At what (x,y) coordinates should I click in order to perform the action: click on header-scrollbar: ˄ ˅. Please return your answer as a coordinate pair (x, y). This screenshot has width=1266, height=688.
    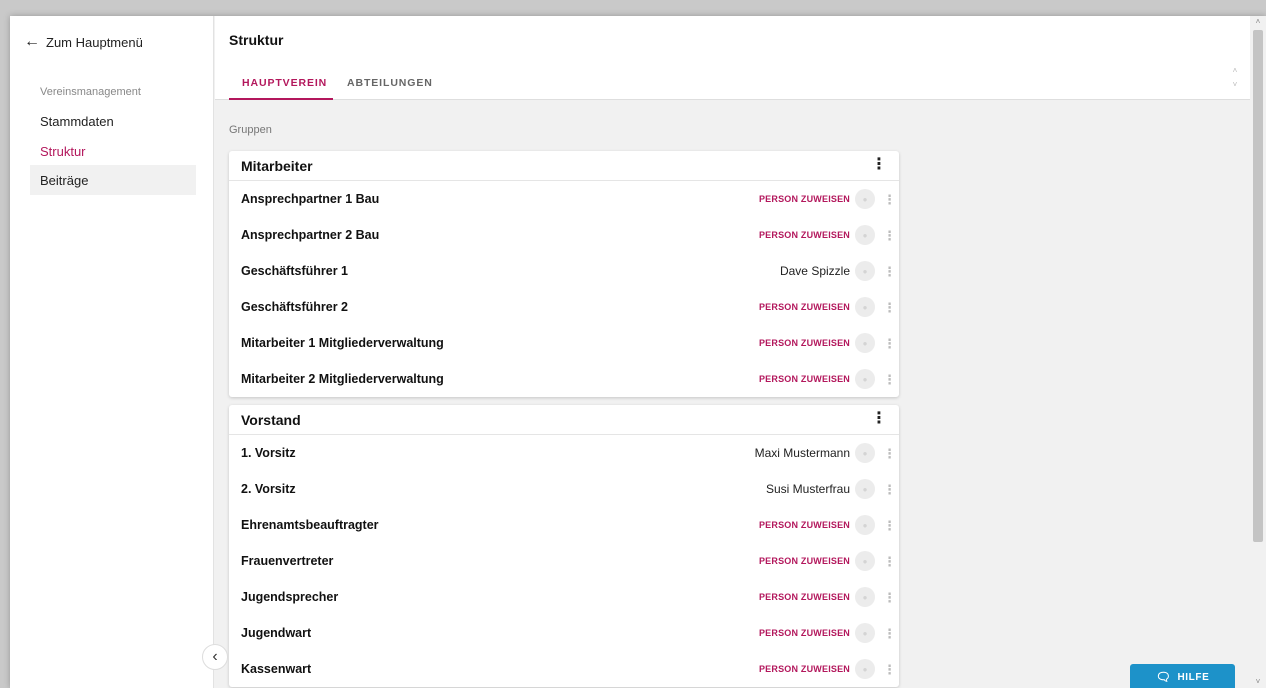
    Looking at the image, I should click on (1235, 81).